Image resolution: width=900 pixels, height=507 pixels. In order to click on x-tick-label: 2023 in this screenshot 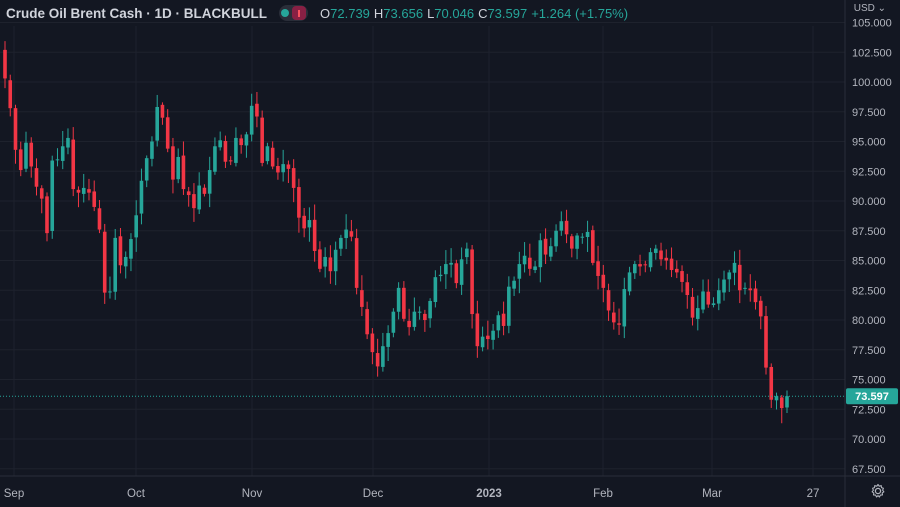, I will do `click(489, 494)`.